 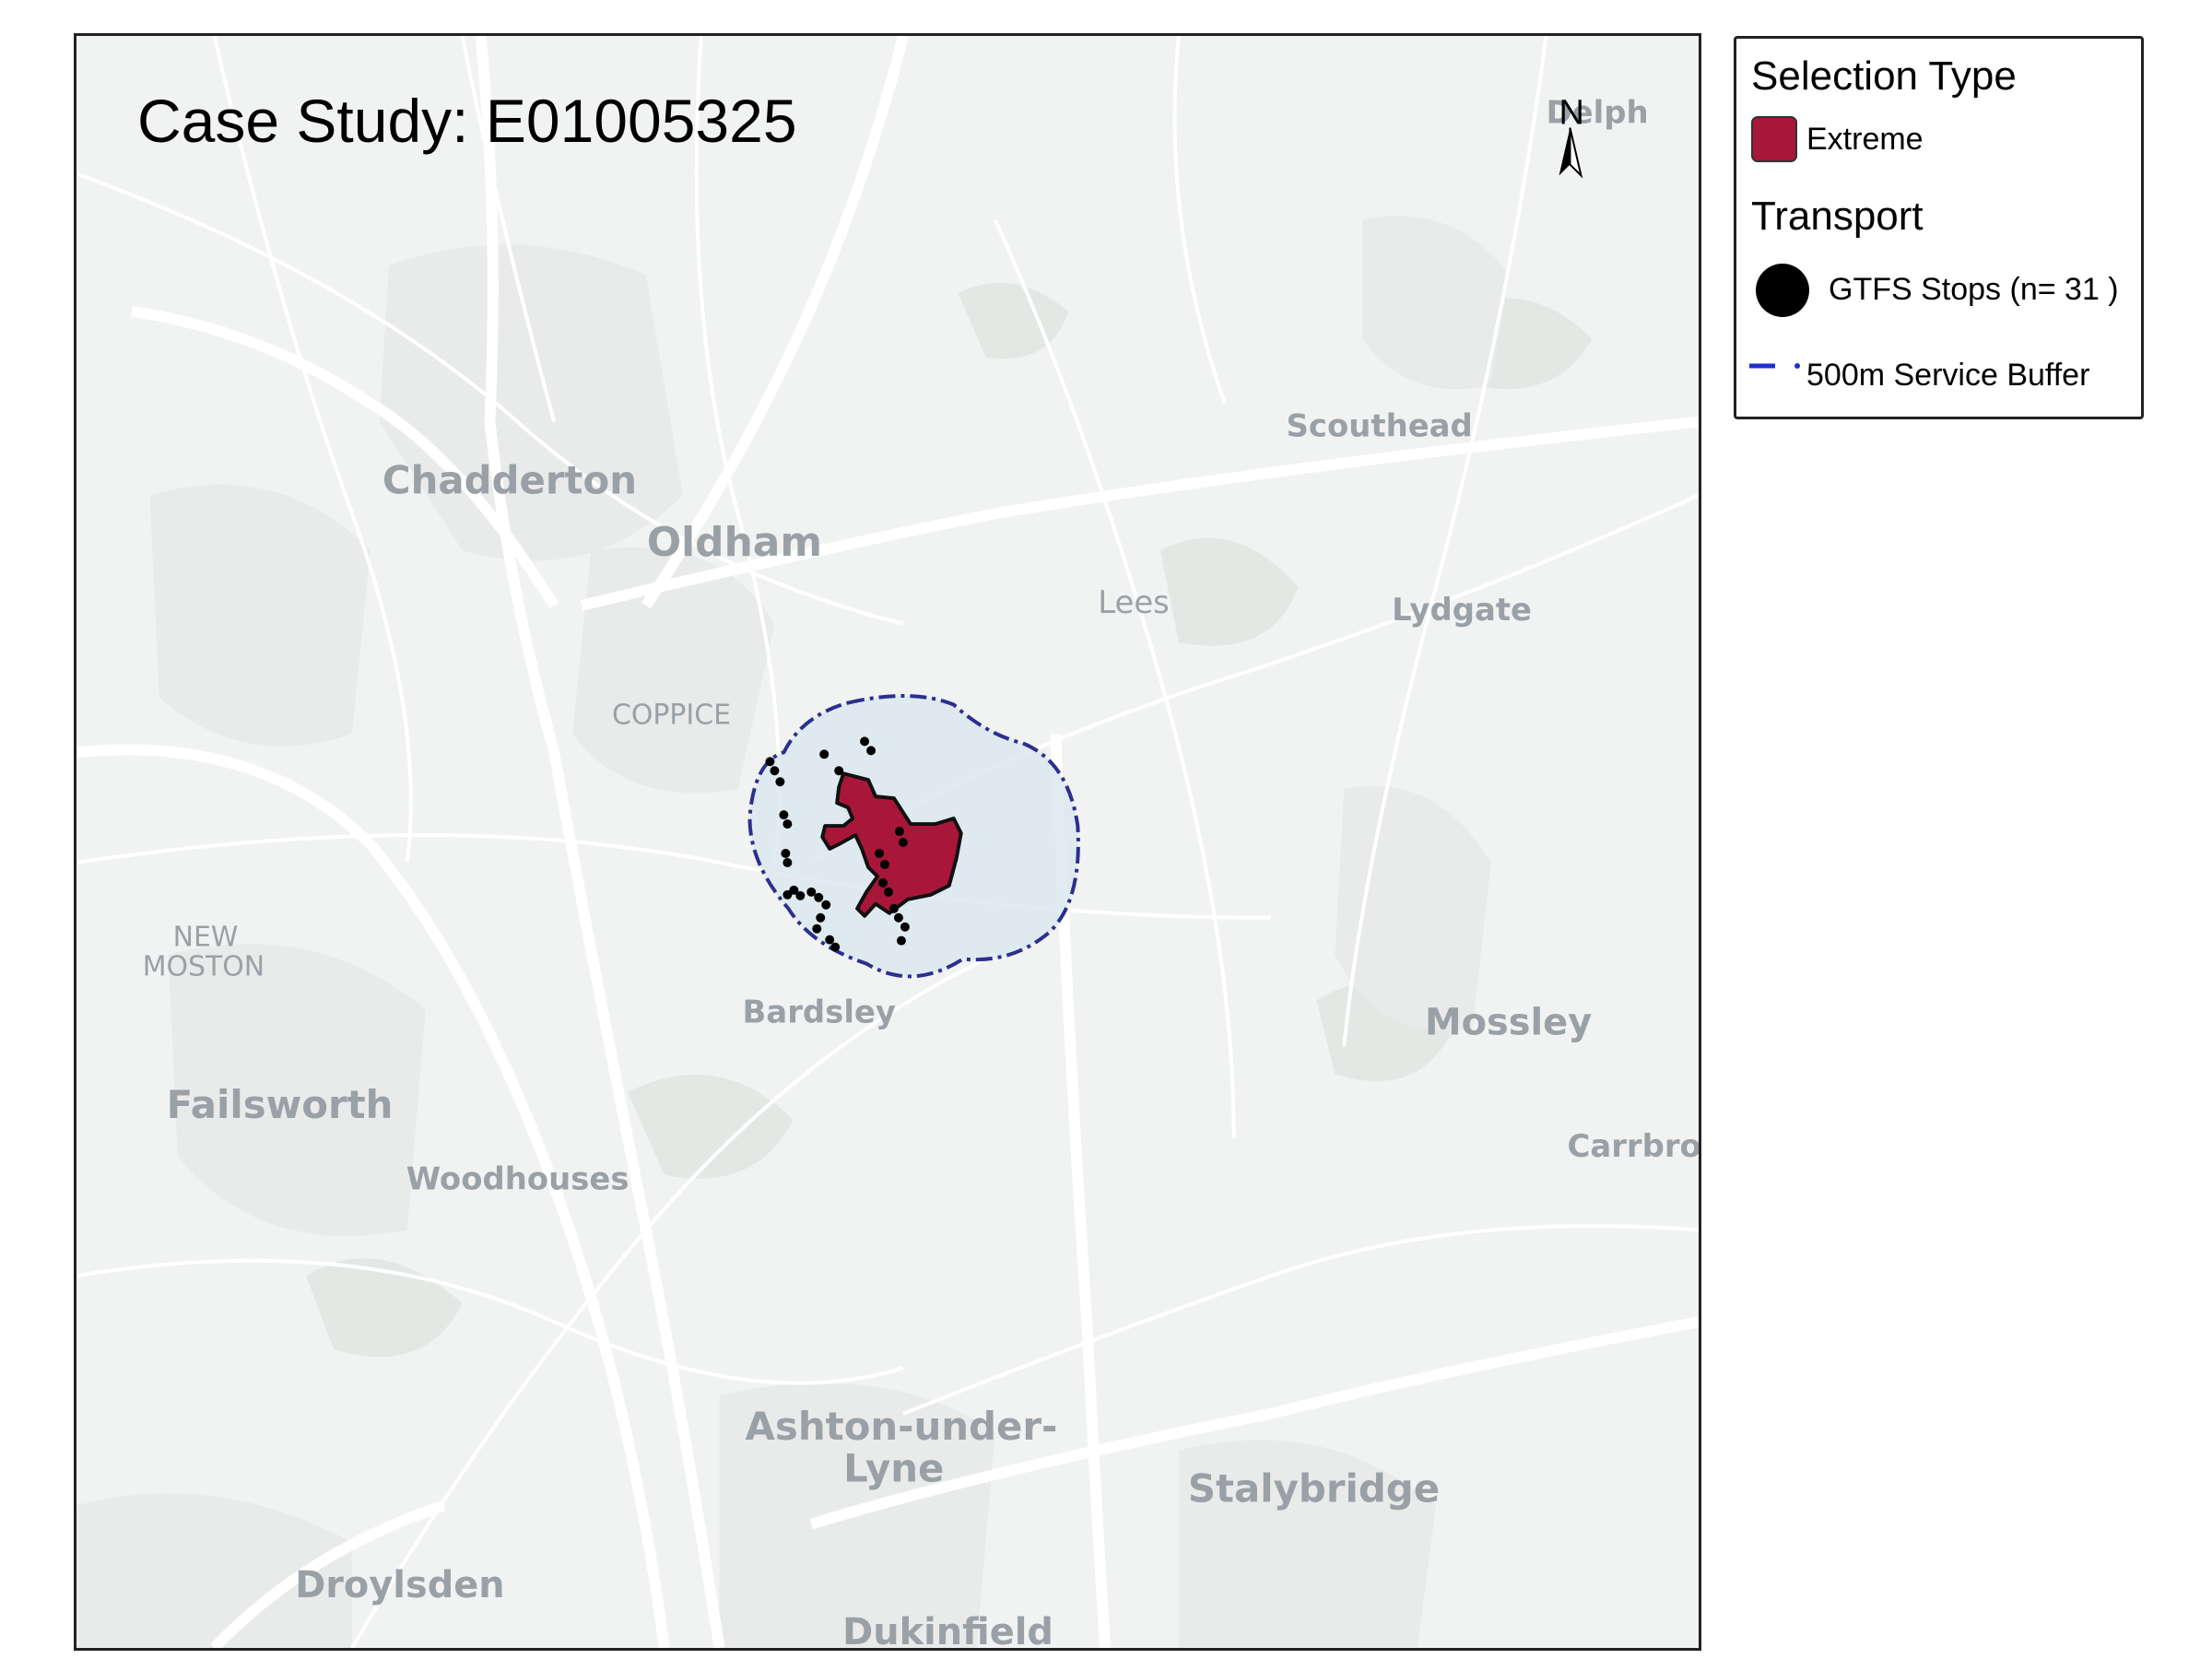 I want to click on place-label-moston: MOSTON, so click(x=204, y=967).